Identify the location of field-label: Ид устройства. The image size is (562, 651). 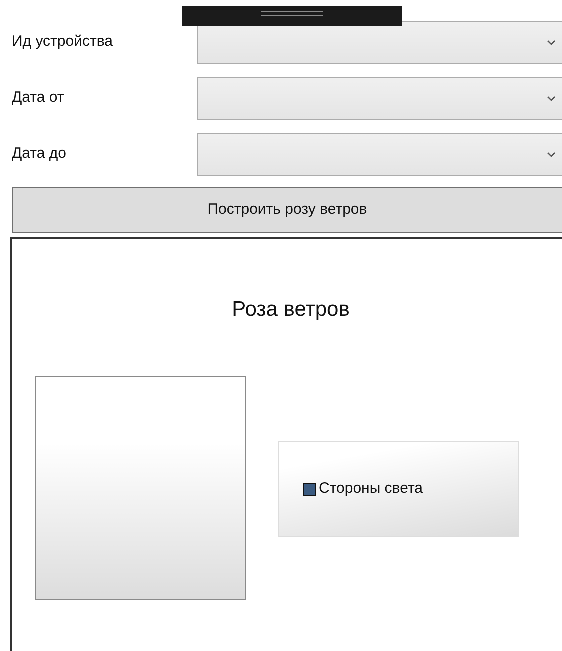
(63, 42).